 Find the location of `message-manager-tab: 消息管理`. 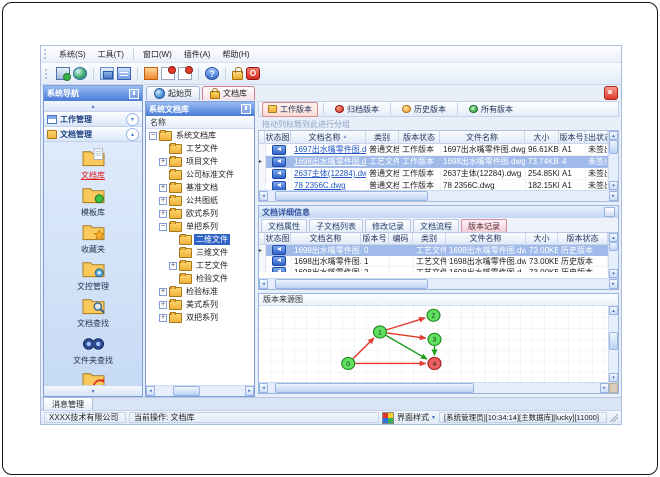

message-manager-tab: 消息管理 is located at coordinates (68, 403).